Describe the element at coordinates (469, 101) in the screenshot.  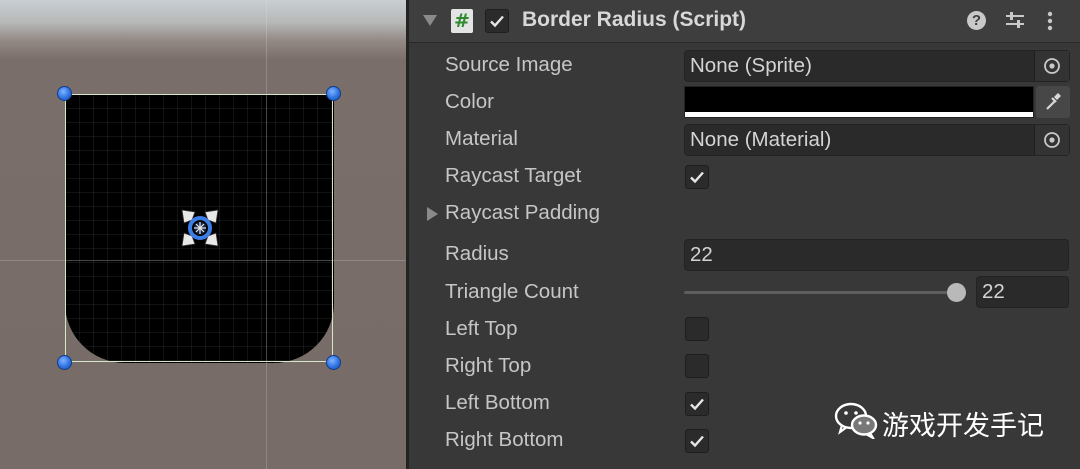
I see `color-label: Color` at that location.